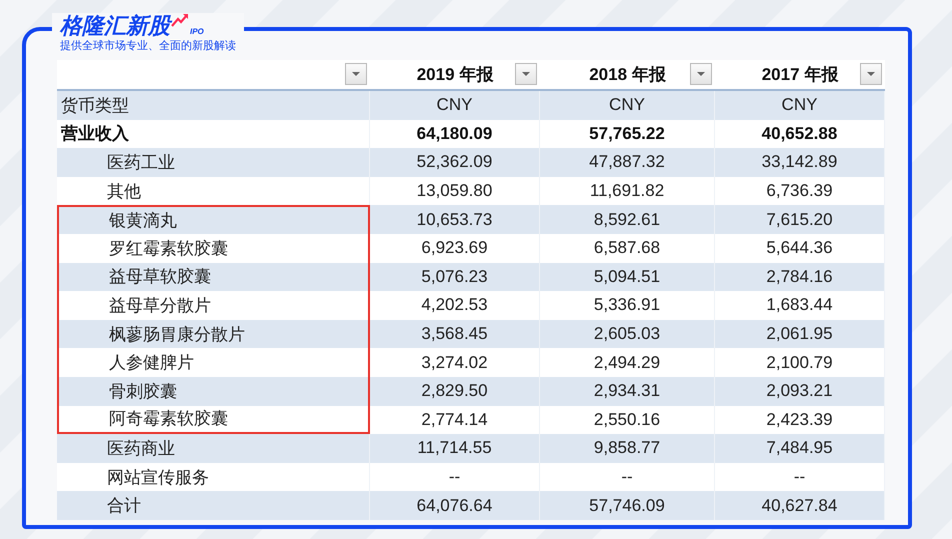 The width and height of the screenshot is (952, 539). What do you see at coordinates (455, 75) in the screenshot?
I see `column-header: 2019 年报` at bounding box center [455, 75].